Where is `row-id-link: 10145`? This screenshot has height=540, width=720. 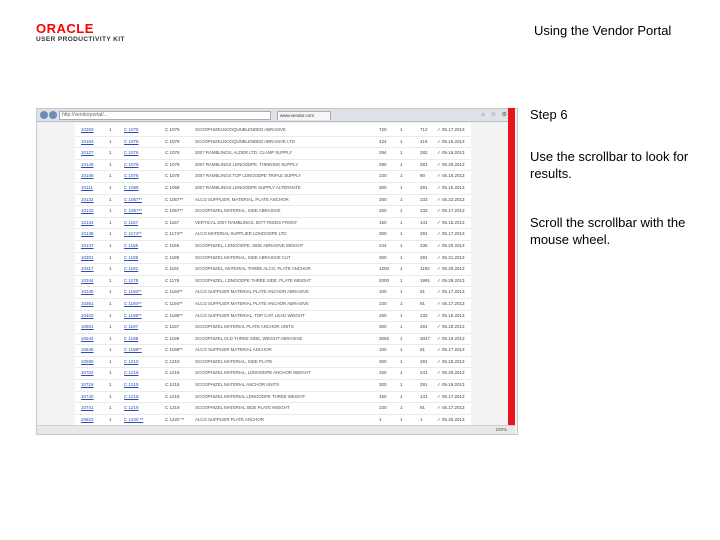 row-id-link: 10145 is located at coordinates (92, 165).